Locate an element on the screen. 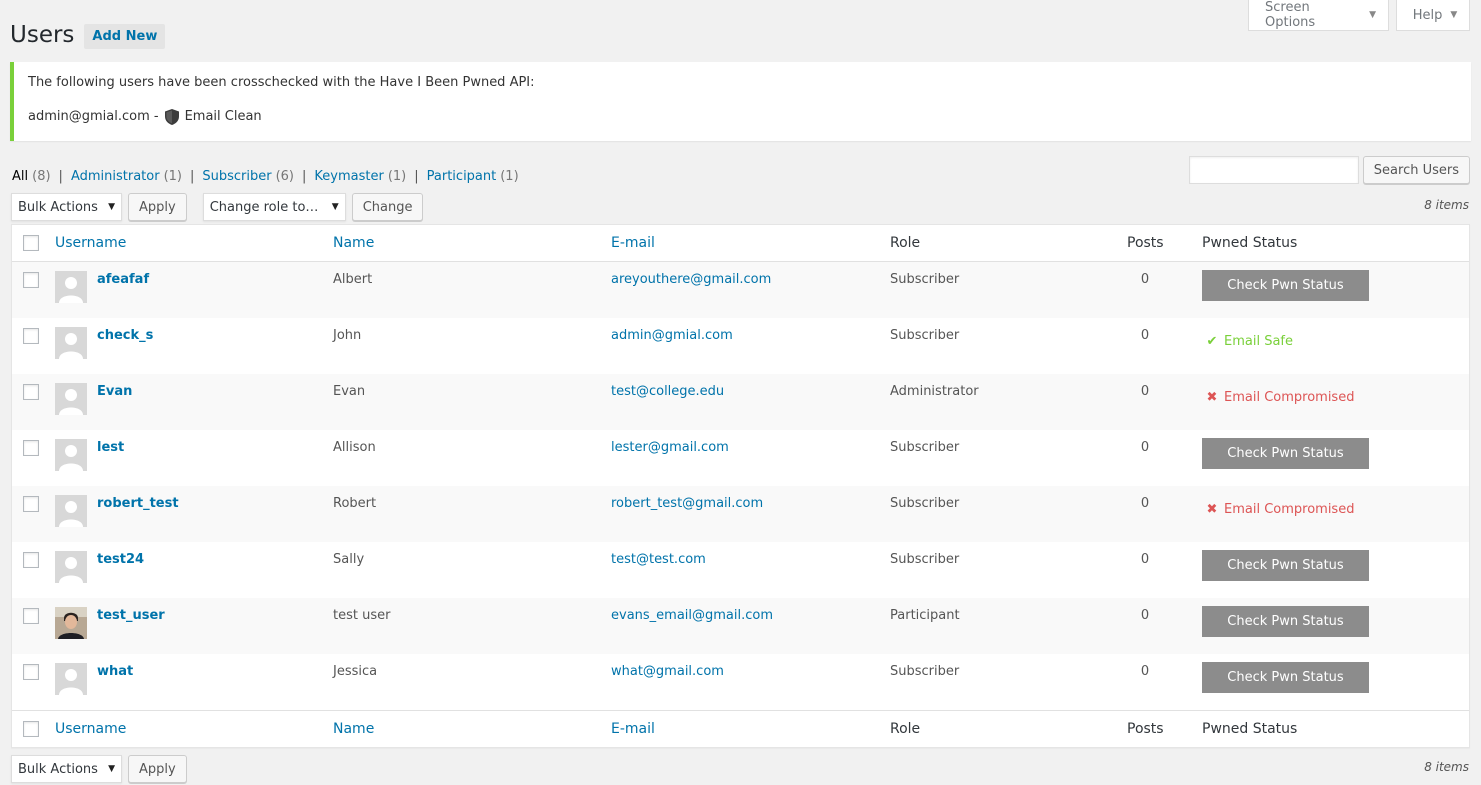 The width and height of the screenshot is (1481, 785). tablenav-bottom: Bulk Actions ▼ Apply is located at coordinates (99, 769).